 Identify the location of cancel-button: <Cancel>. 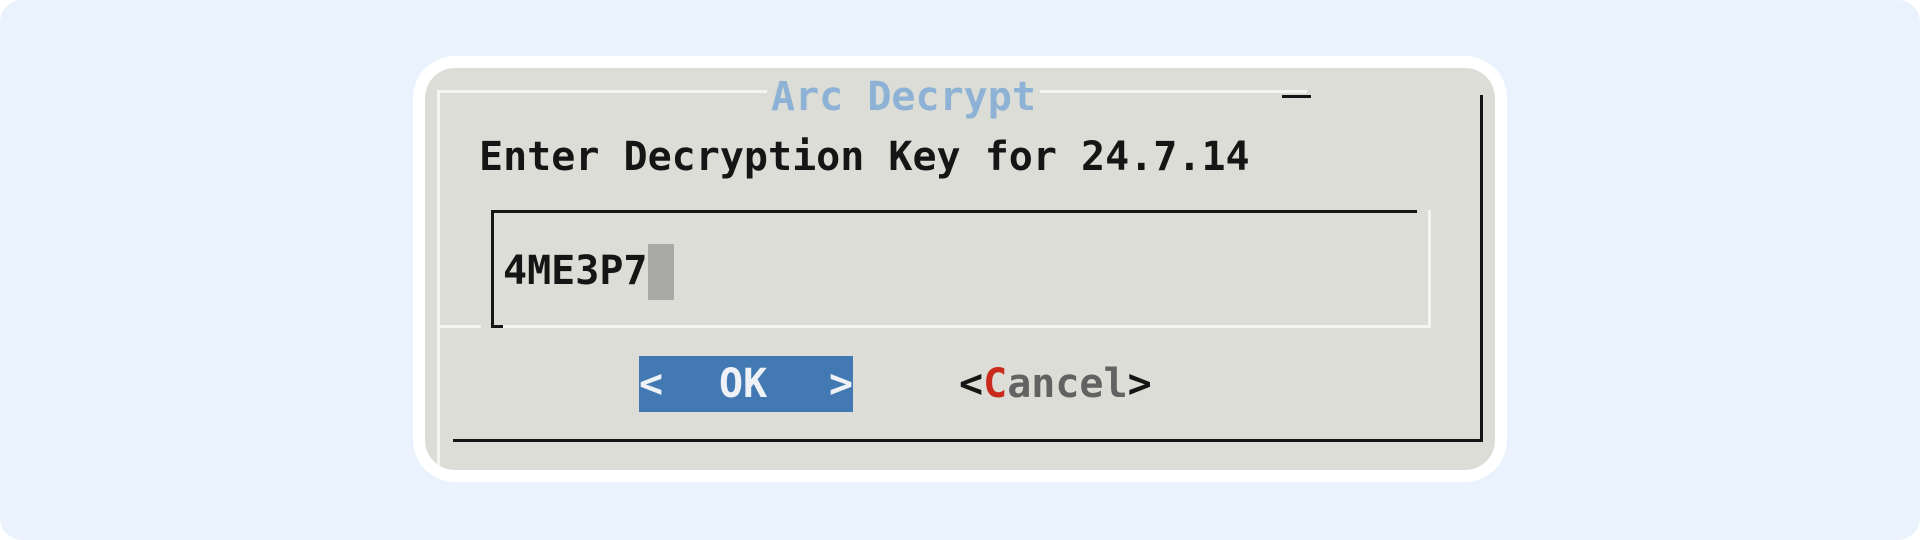
(1055, 384).